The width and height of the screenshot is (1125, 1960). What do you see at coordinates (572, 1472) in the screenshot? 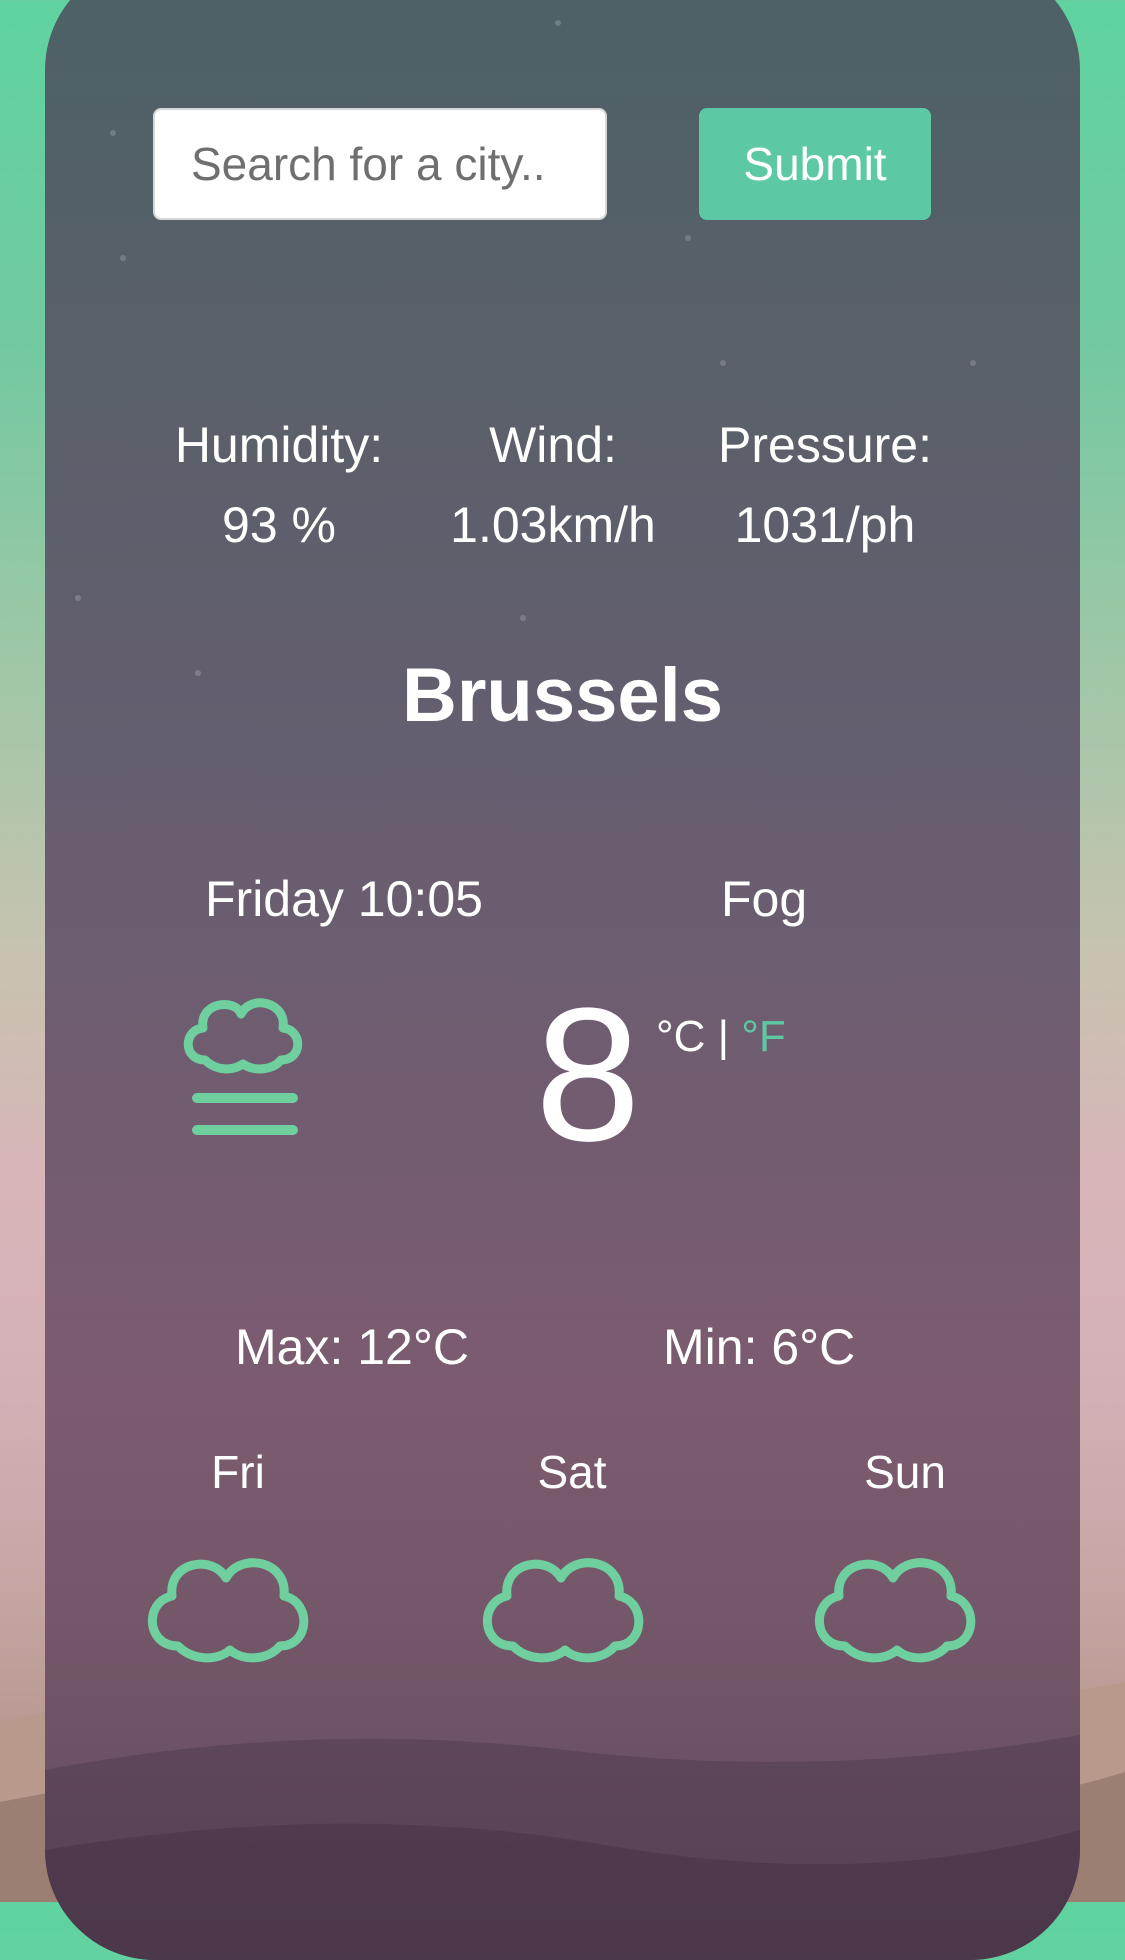
I see `forecast-day-sat: Sat` at bounding box center [572, 1472].